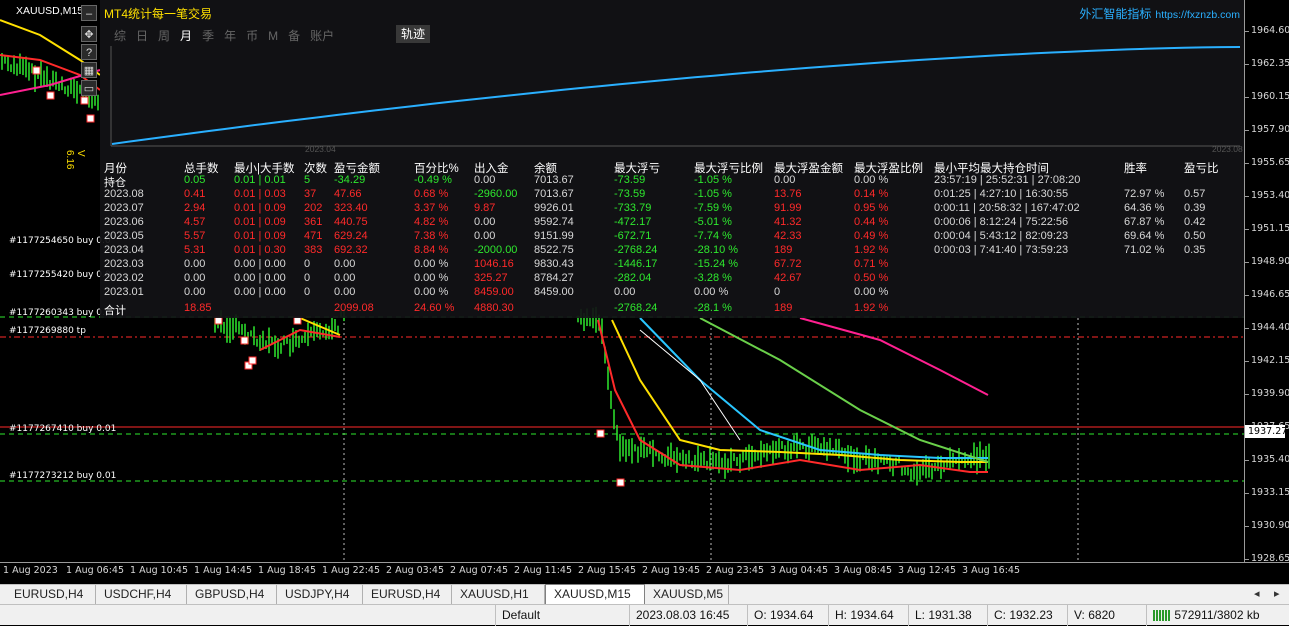 This screenshot has width=1289, height=626. Describe the element at coordinates (431, 208) in the screenshot. I see `table-cell: 3.37 %` at that location.